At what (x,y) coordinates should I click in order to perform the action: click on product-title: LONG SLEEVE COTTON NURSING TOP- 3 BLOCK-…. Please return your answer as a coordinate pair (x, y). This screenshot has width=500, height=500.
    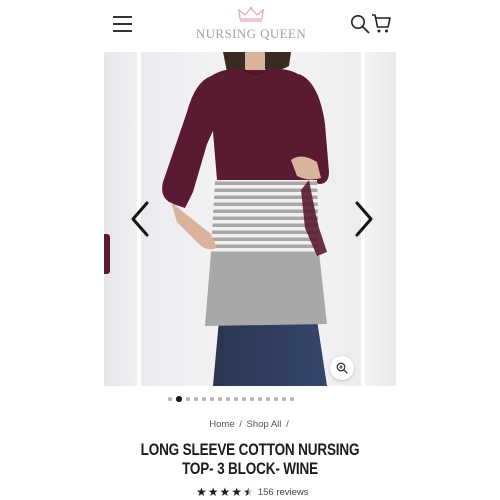
    Looking at the image, I should click on (250, 459).